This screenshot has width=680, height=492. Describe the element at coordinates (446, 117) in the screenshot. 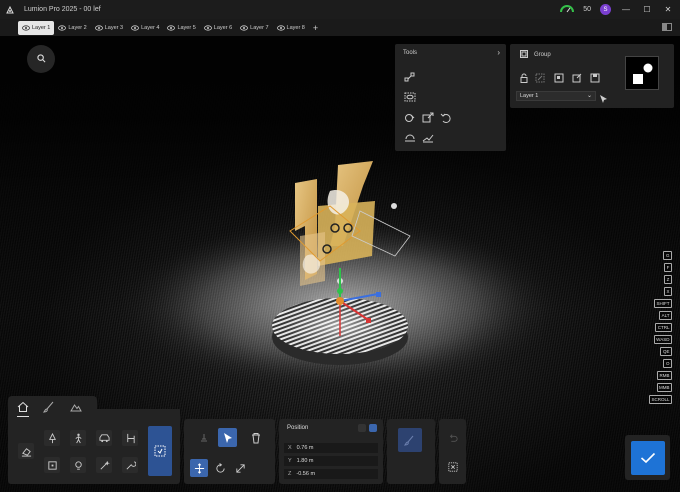

I see `undo-icon` at that location.